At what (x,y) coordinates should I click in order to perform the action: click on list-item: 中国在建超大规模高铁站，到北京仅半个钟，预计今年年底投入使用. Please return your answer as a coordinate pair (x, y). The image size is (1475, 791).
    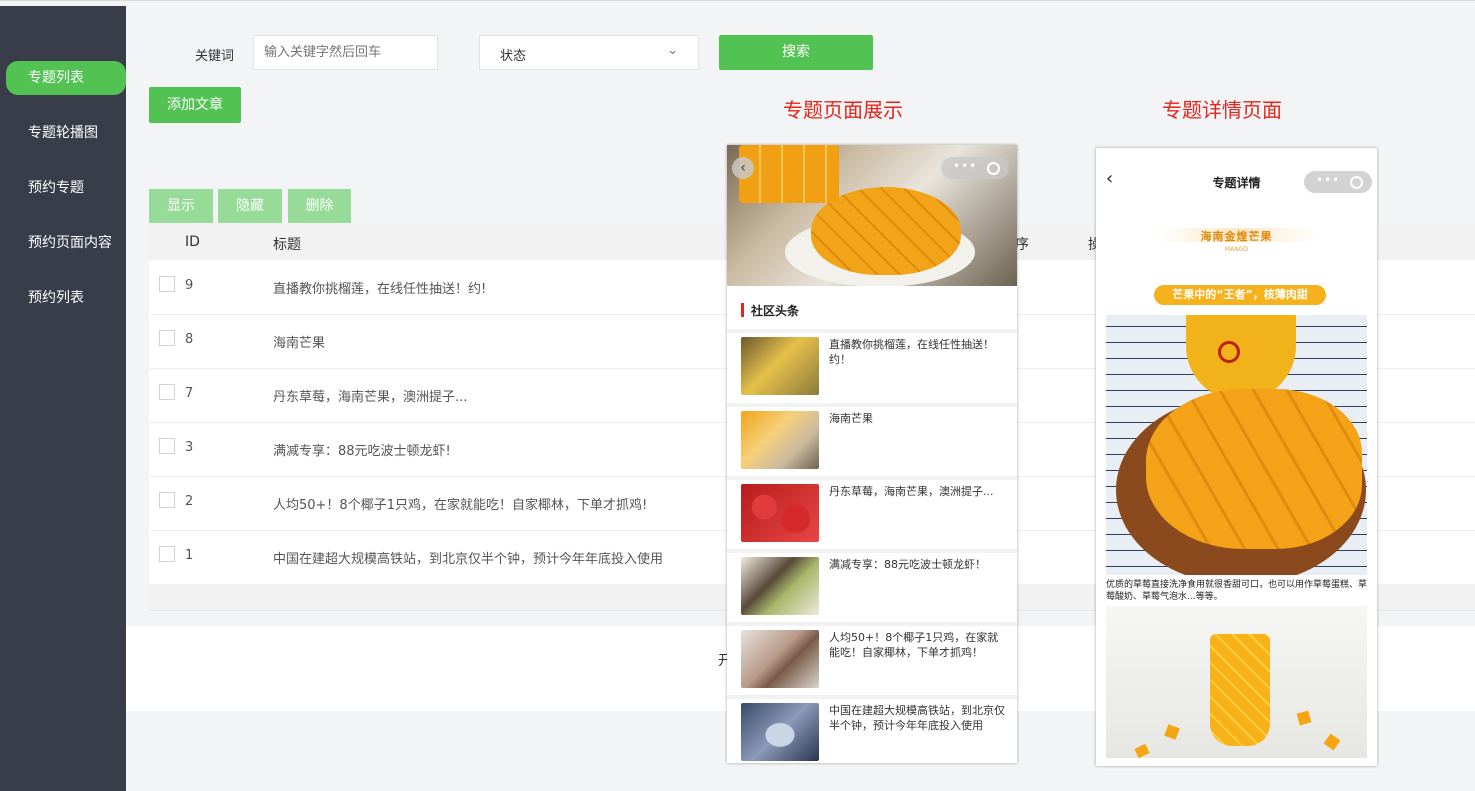
    Looking at the image, I should click on (872, 729).